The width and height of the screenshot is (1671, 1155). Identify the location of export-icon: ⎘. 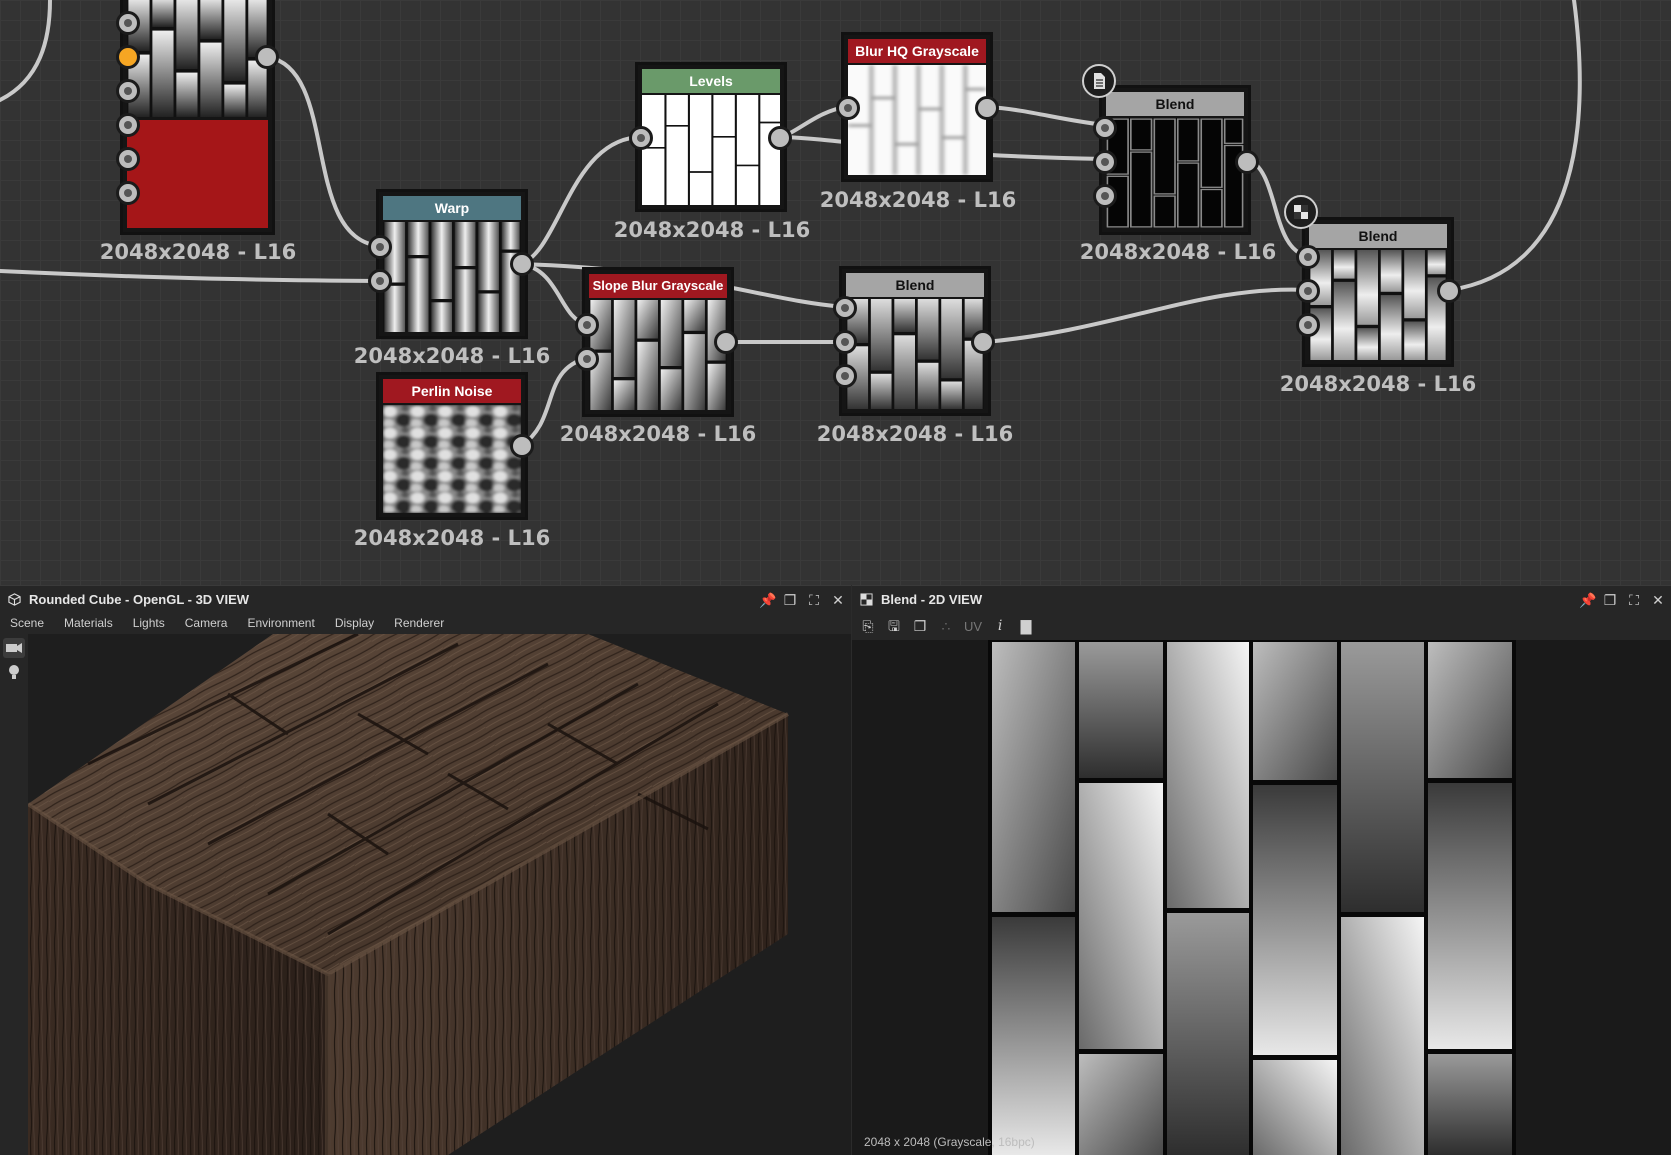
(868, 626).